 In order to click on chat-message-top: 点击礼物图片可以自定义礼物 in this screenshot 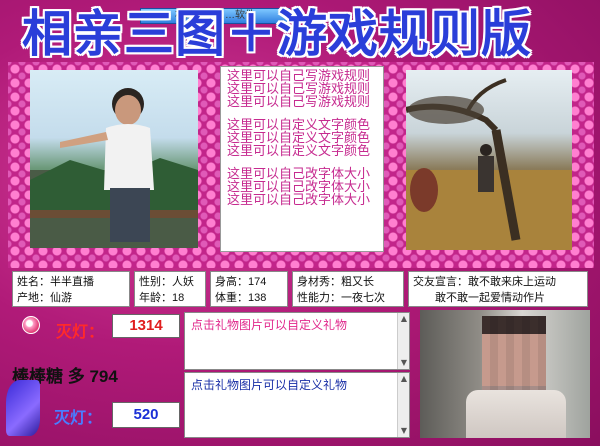, I will do `click(269, 325)`.